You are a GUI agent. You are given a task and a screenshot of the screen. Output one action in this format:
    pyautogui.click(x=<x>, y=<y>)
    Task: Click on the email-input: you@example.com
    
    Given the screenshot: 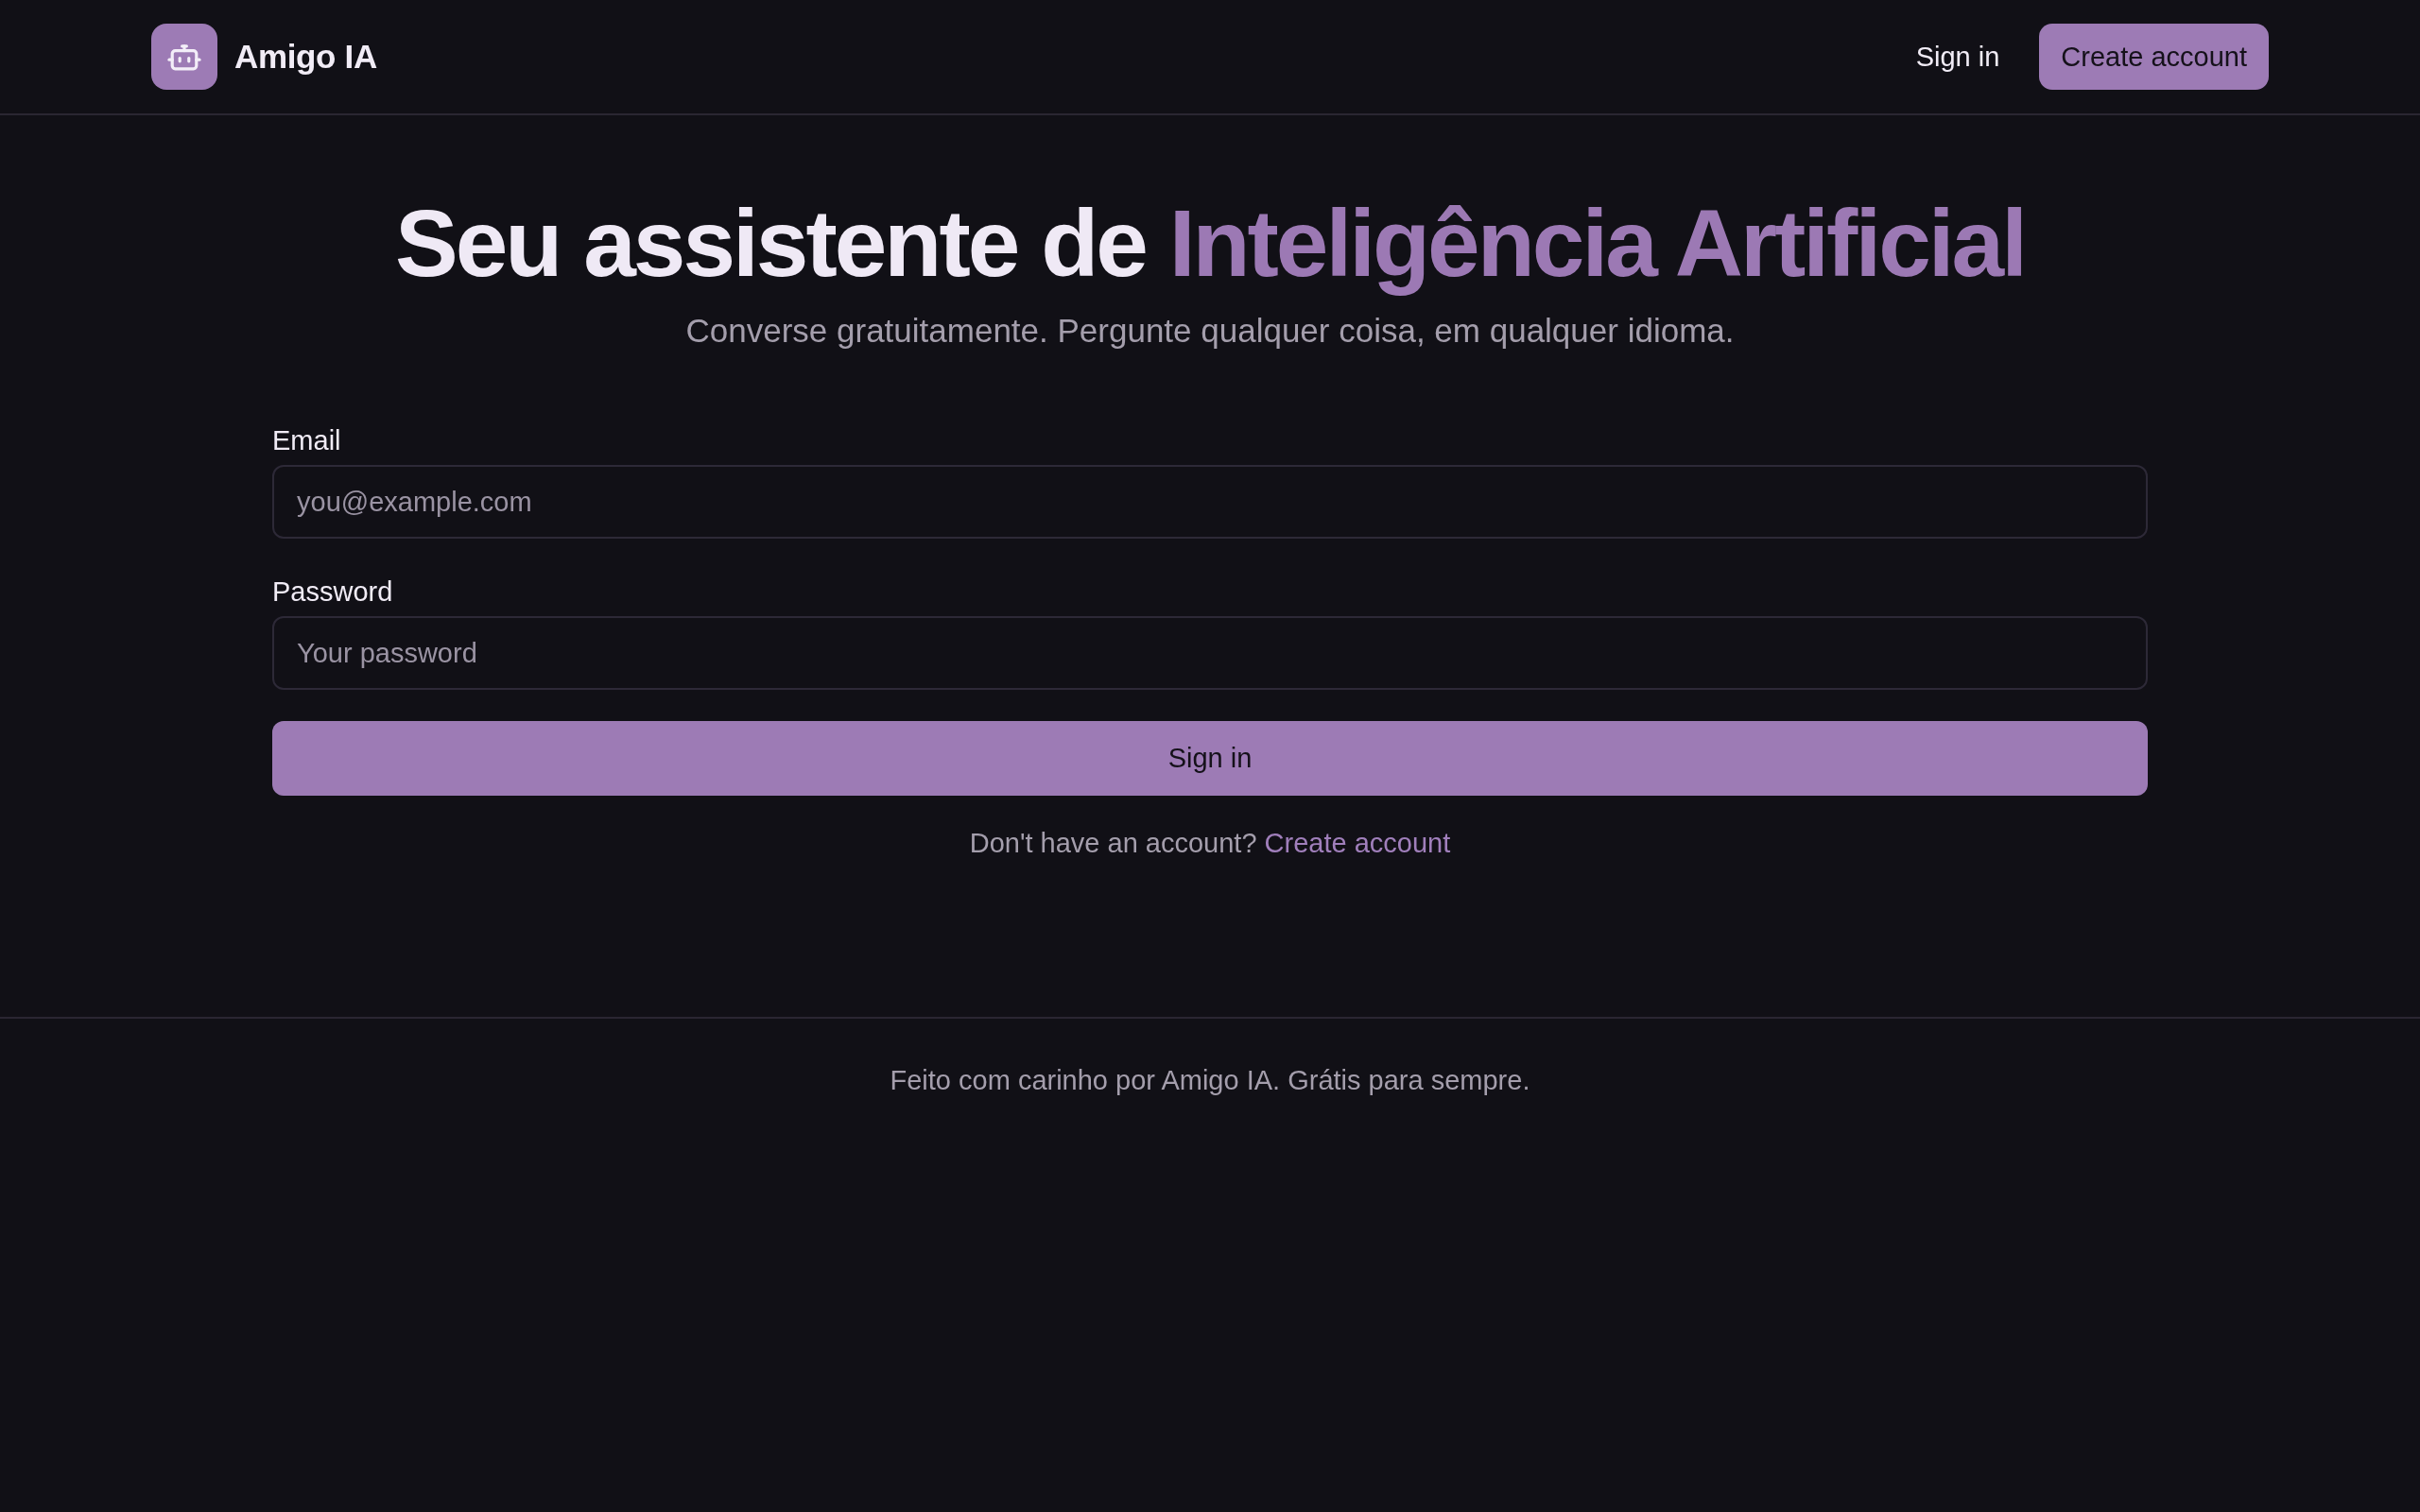 What is the action you would take?
    pyautogui.click(x=1210, y=502)
    